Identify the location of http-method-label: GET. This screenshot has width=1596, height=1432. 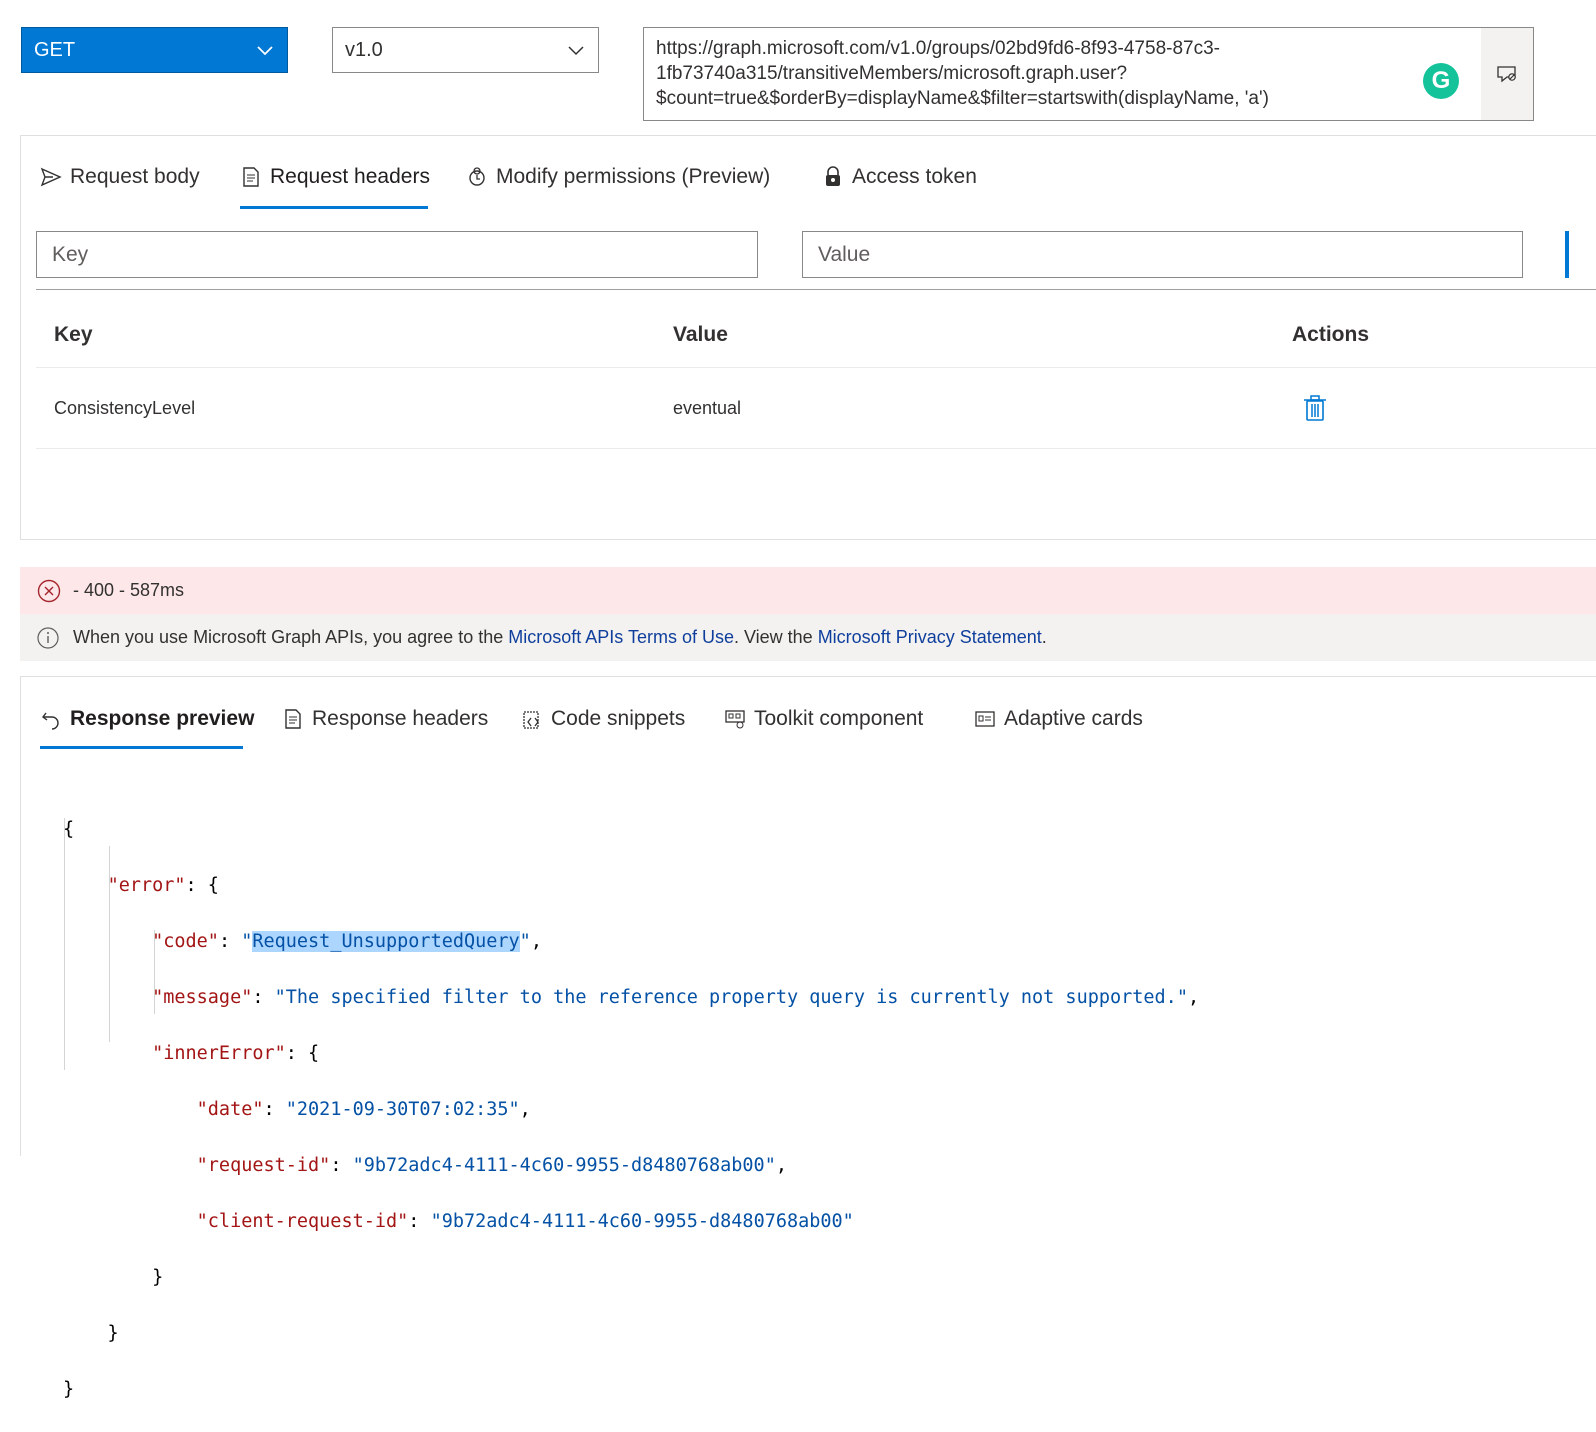
(55, 49).